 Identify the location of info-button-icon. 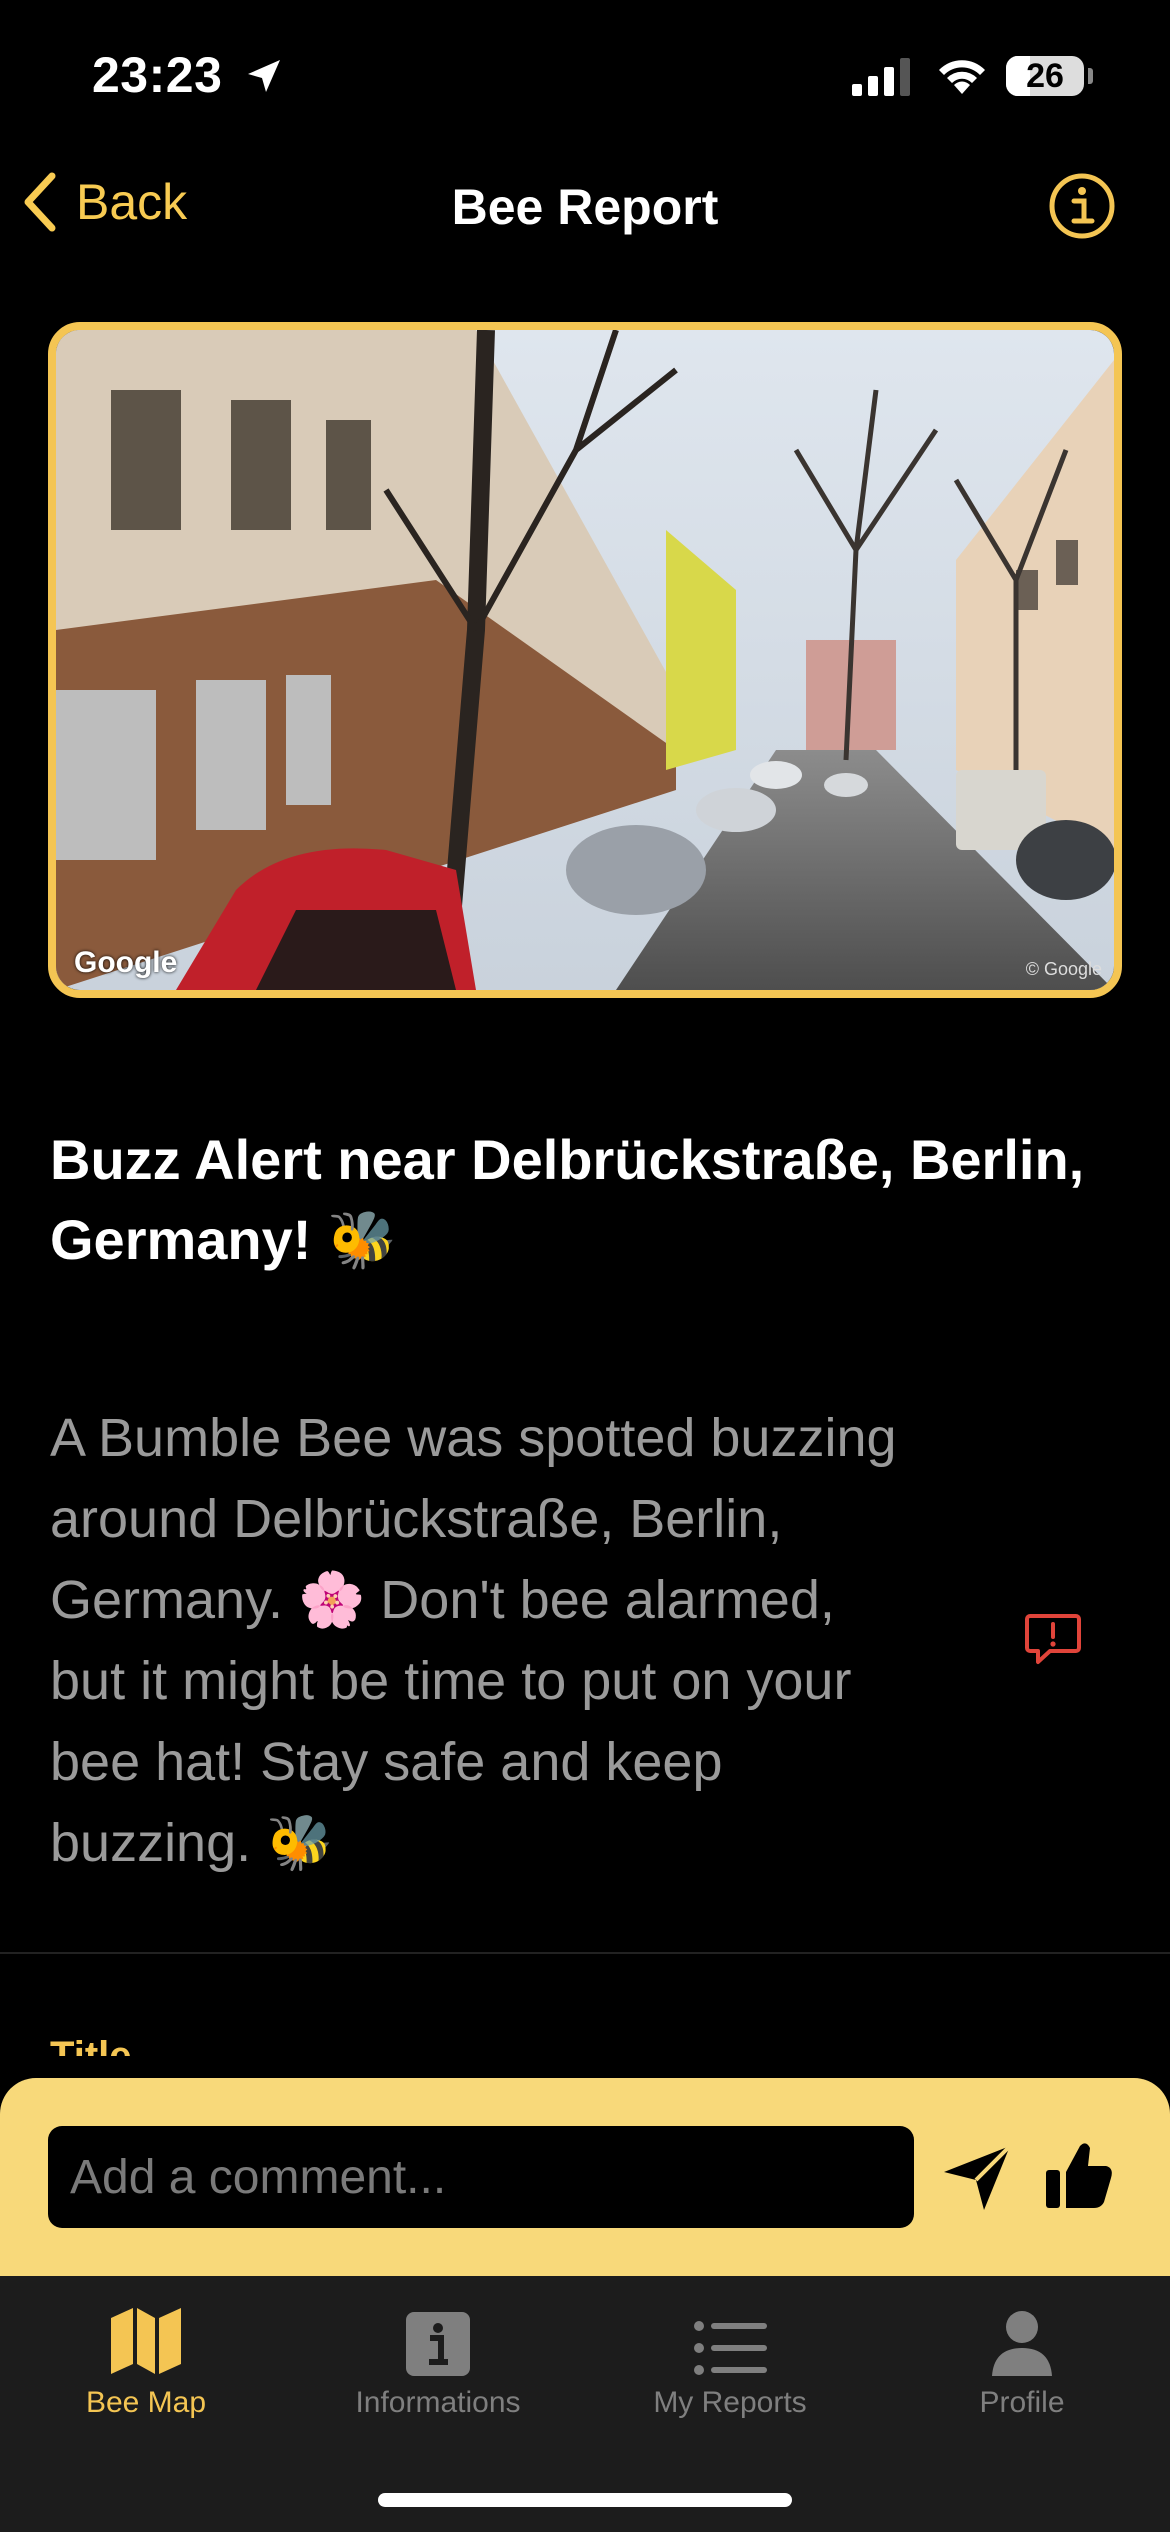
(1082, 206).